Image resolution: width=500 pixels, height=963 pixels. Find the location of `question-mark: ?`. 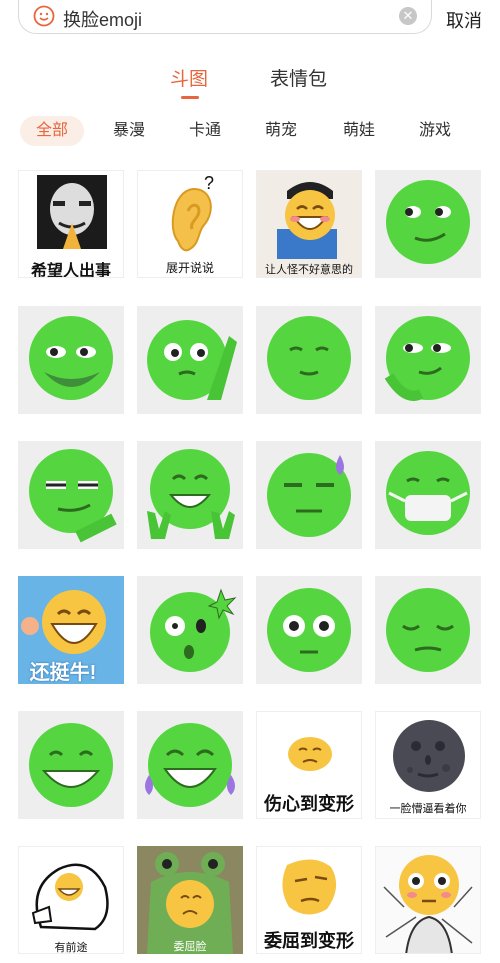

question-mark: ? is located at coordinates (209, 183).